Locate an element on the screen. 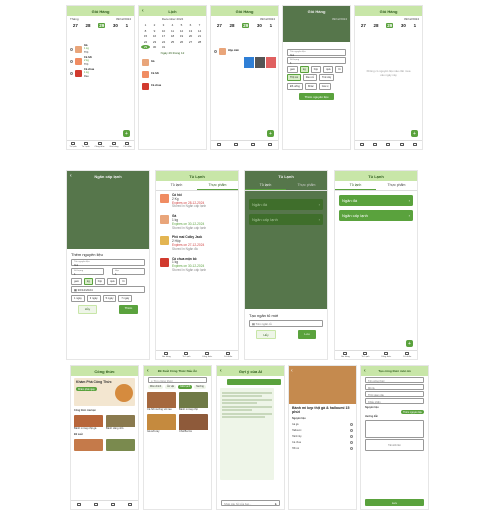 The width and height of the screenshot is (480, 514). upload-area: Tải ảnh lên is located at coordinates (394, 445).